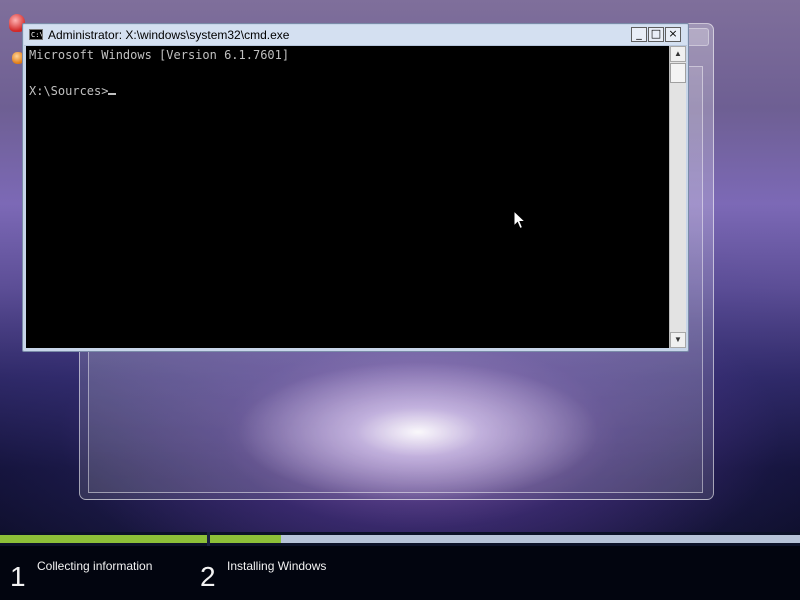 The image size is (800, 600). I want to click on maximize-button: □, so click(656, 34).